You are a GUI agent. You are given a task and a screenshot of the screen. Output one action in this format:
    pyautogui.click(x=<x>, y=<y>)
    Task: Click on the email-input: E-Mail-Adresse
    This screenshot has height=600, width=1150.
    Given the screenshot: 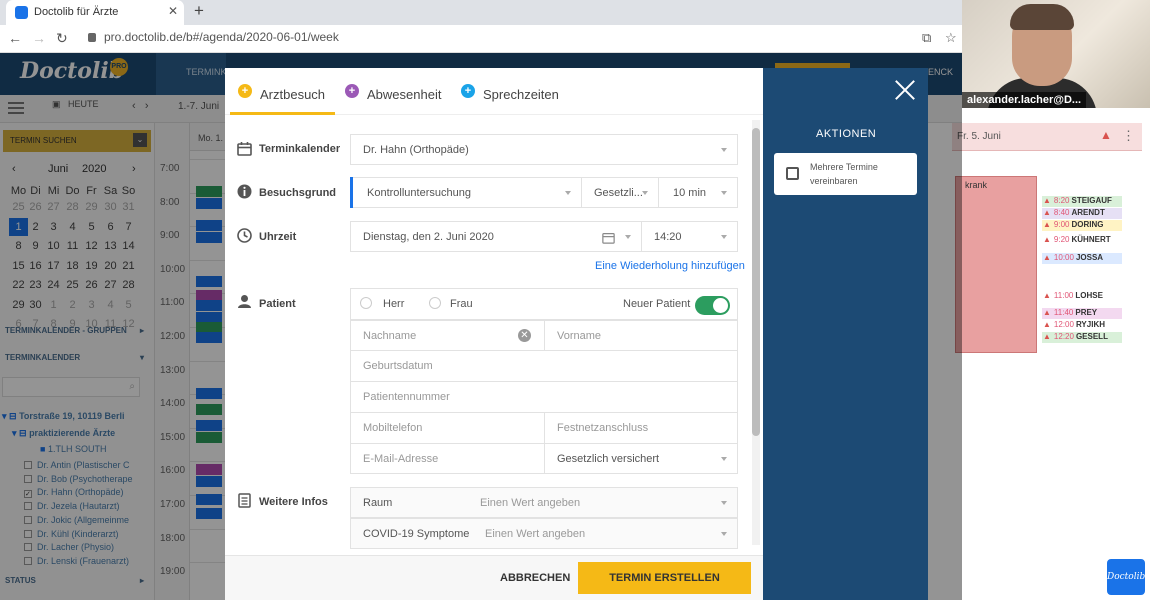 What is the action you would take?
    pyautogui.click(x=447, y=458)
    